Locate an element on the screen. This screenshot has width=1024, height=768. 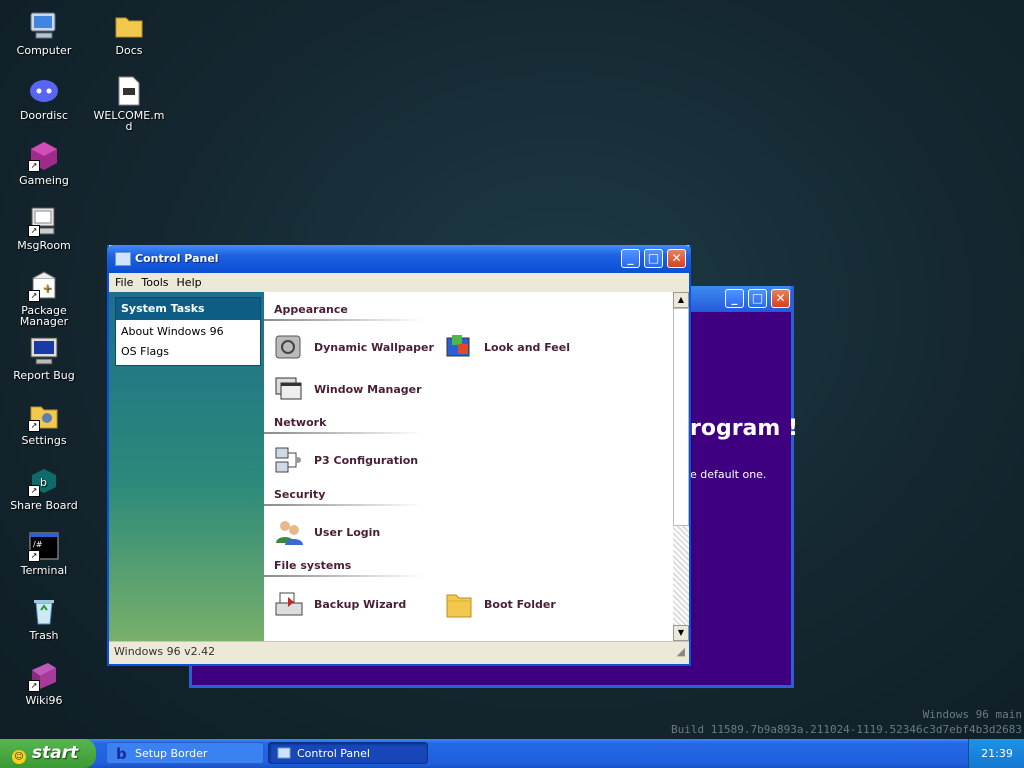
desktop-icon-package-manager: + ↗ Package Manager is located at coordinates (44, 298).